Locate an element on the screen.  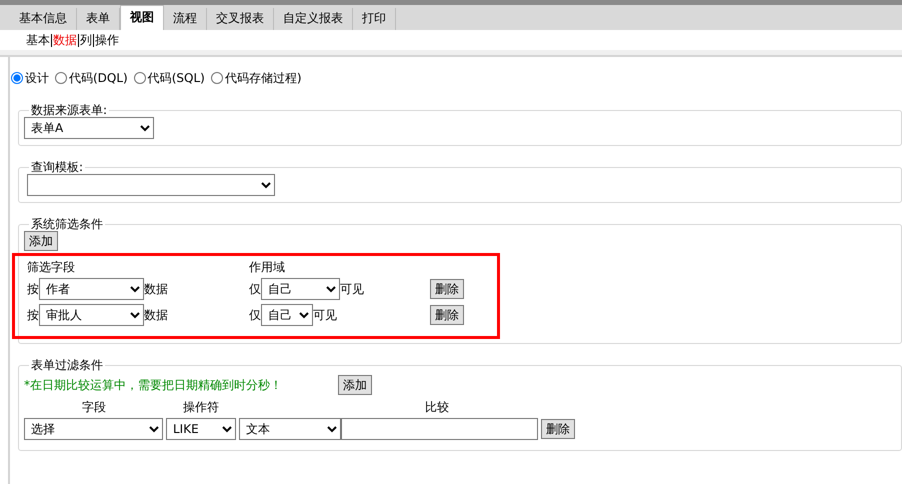
tab: 自定义报表 is located at coordinates (313, 19).